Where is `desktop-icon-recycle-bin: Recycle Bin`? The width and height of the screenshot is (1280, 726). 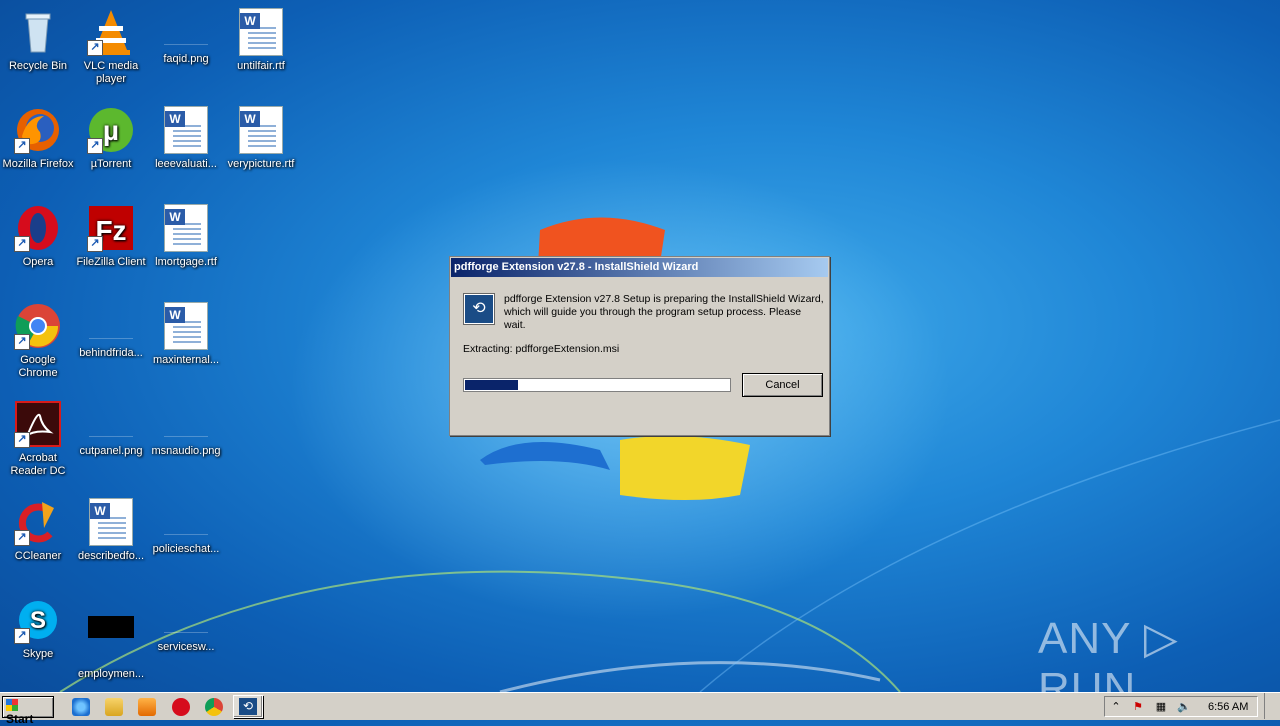 desktop-icon-recycle-bin: Recycle Bin is located at coordinates (38, 40).